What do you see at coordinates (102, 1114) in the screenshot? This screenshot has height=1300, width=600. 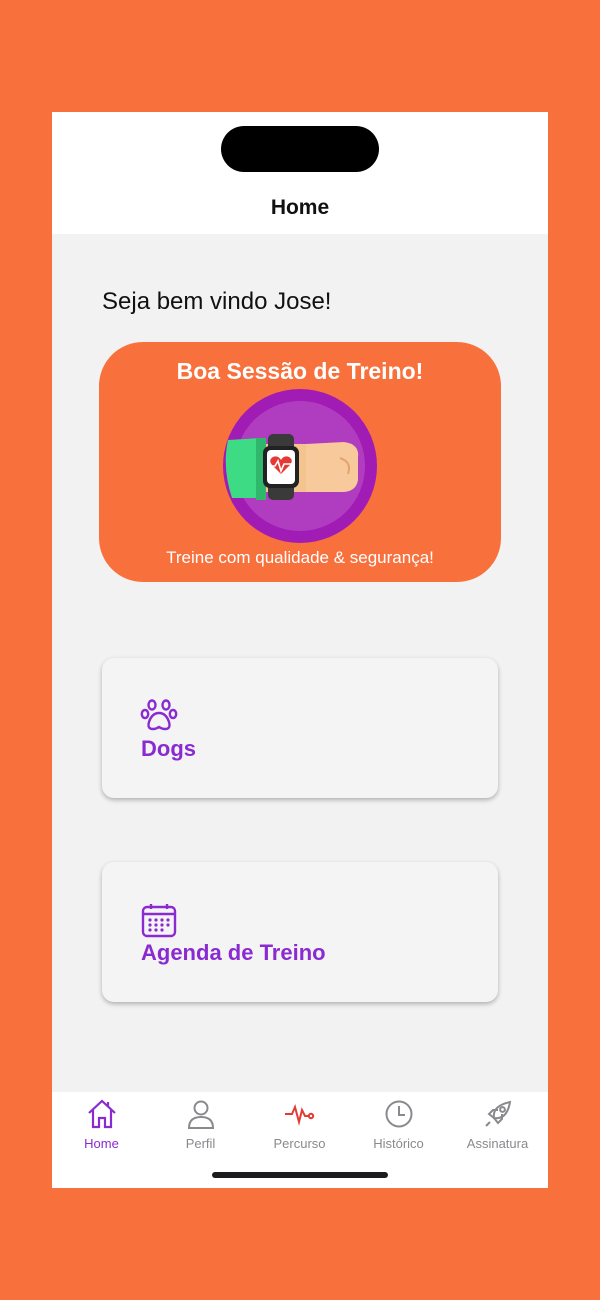 I see `home-icon` at bounding box center [102, 1114].